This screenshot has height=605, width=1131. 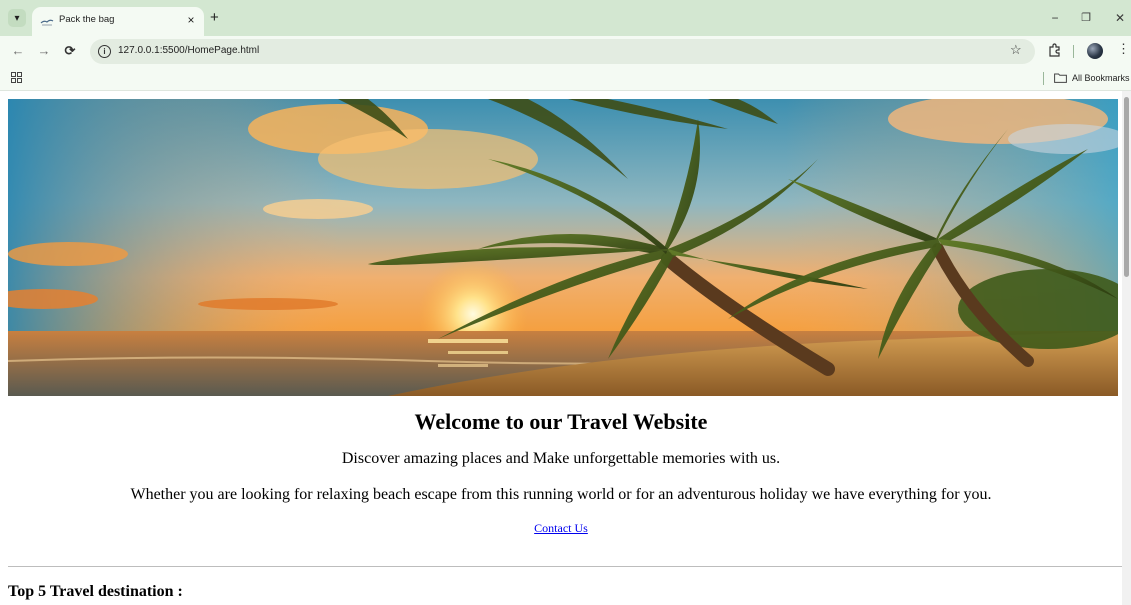 What do you see at coordinates (1095, 51) in the screenshot?
I see `avatar` at bounding box center [1095, 51].